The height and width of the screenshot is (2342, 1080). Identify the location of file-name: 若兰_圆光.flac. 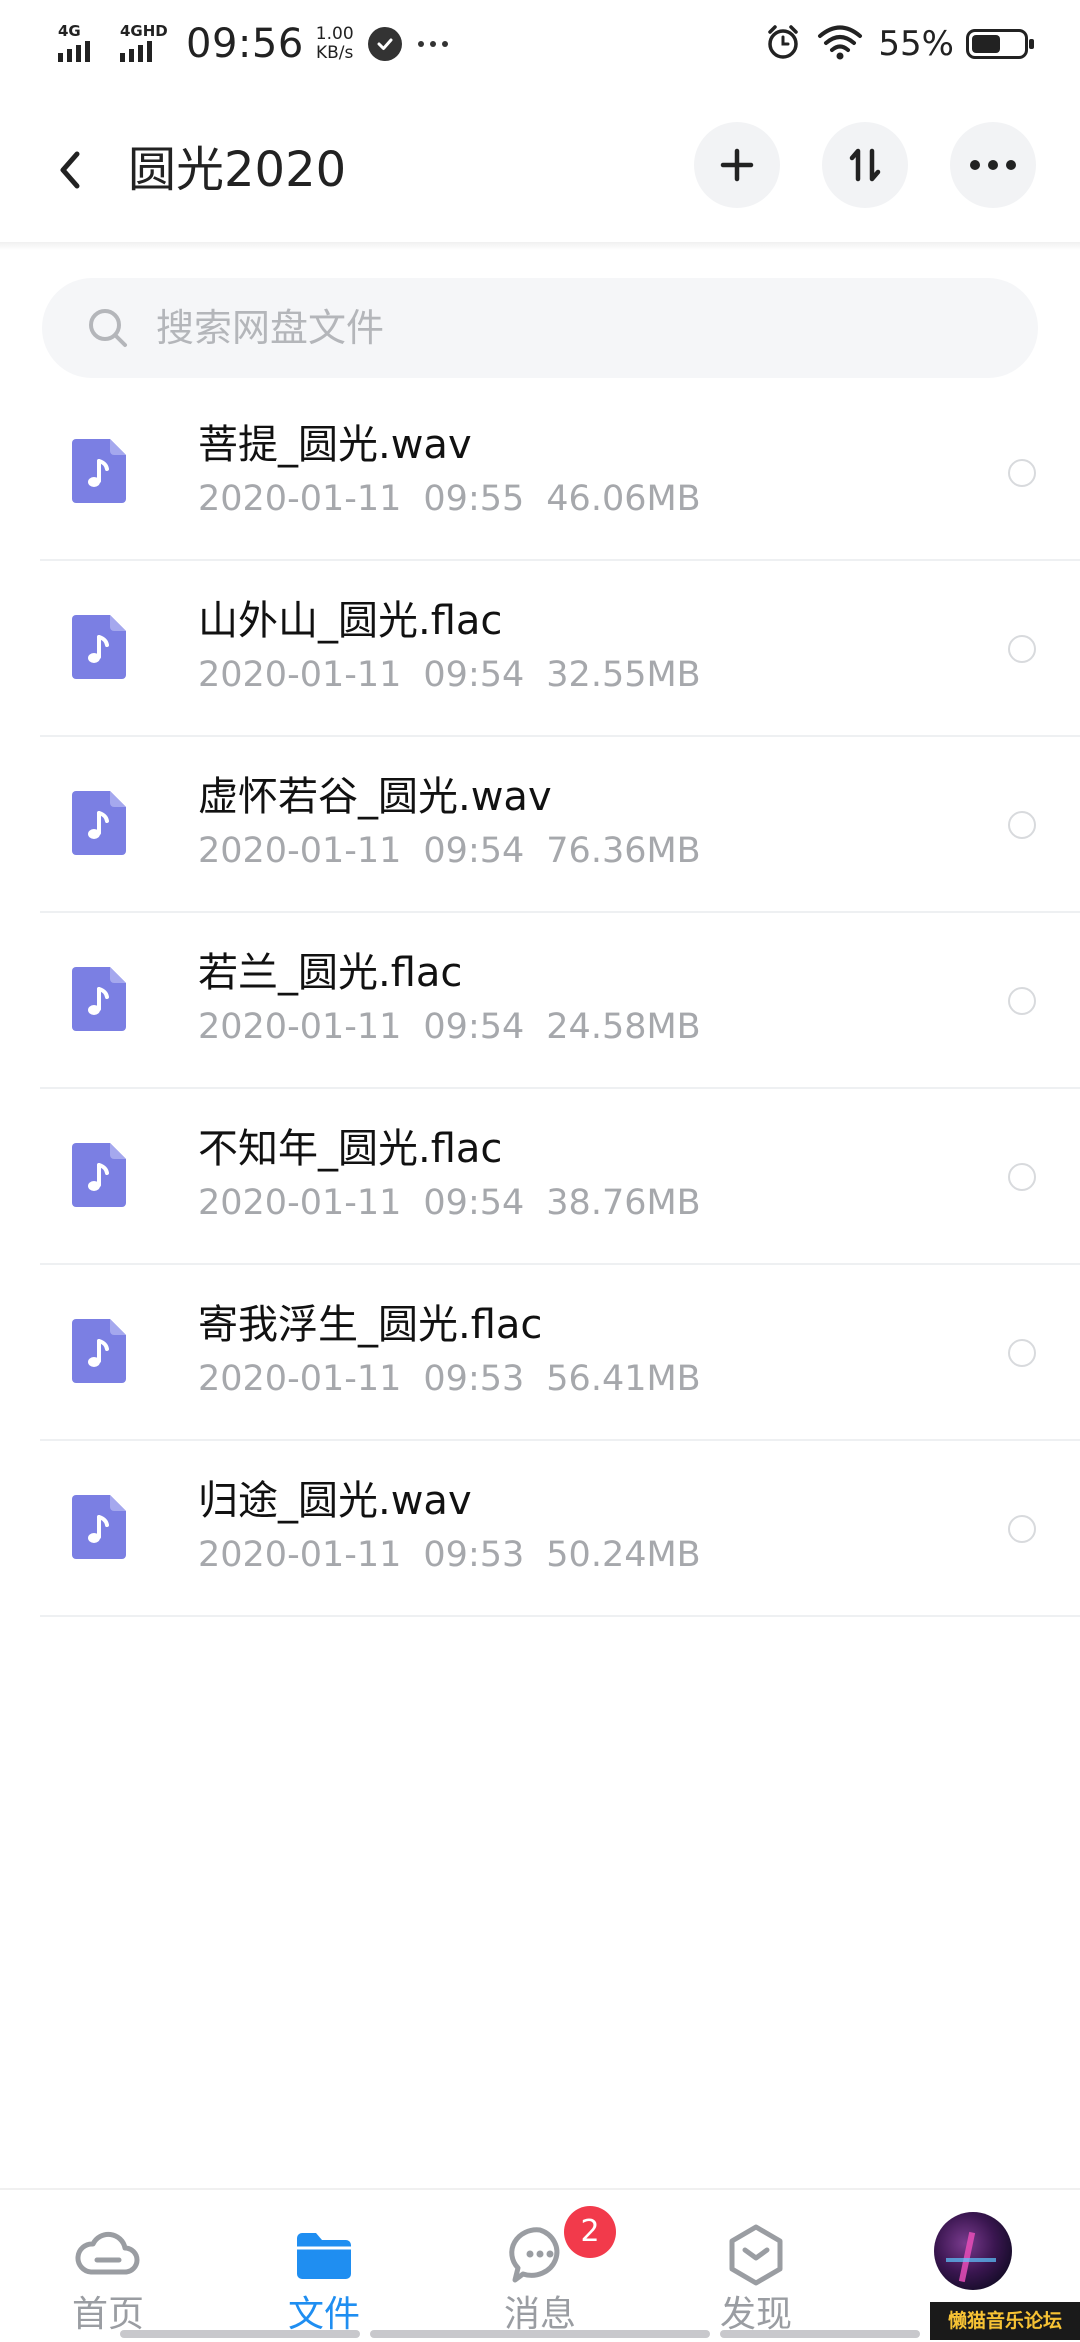
(330, 973).